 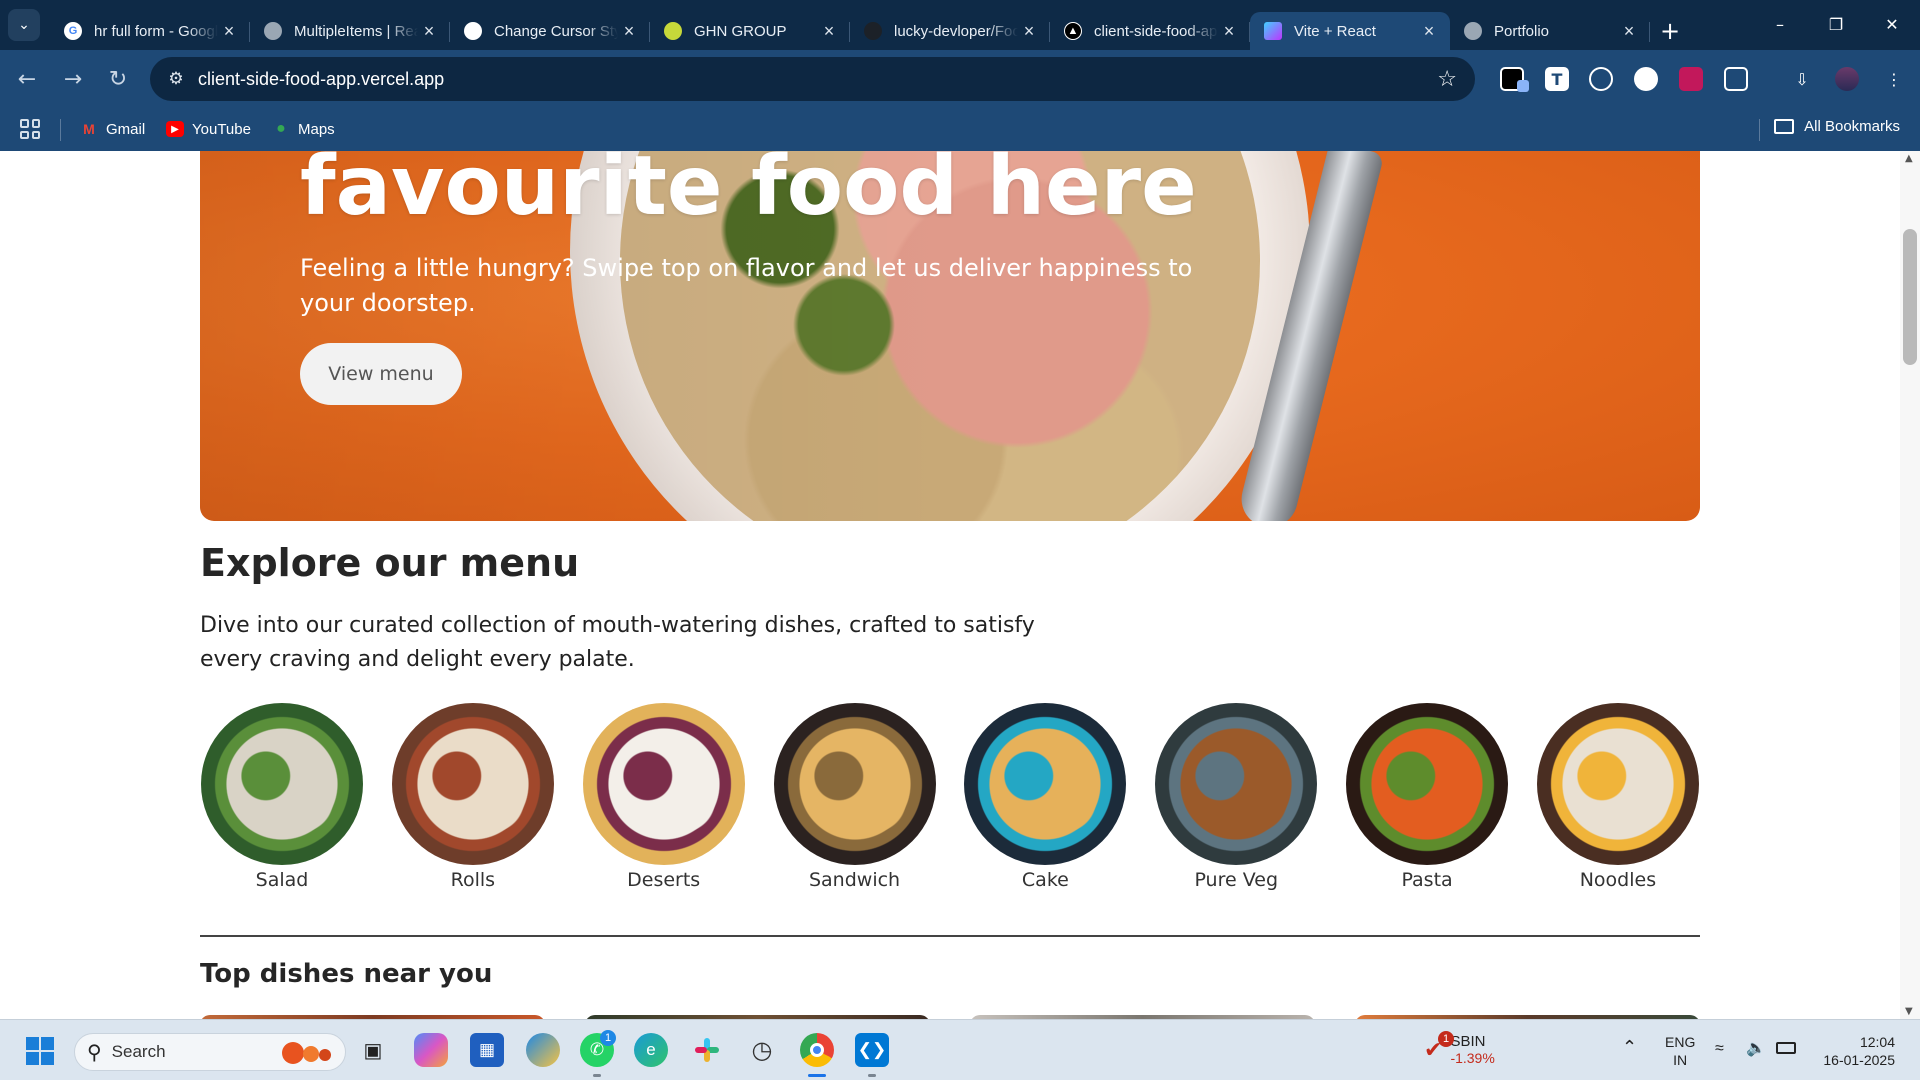 I want to click on tab-search-button: ⌄, so click(x=24, y=25).